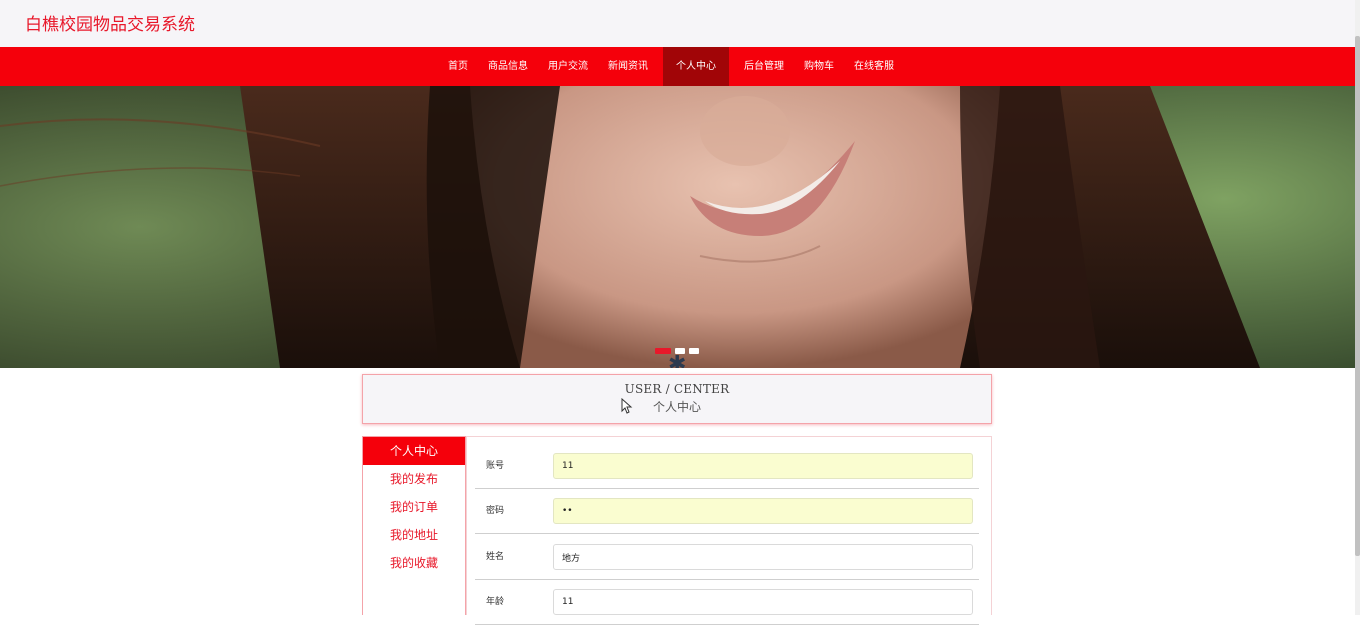 The width and height of the screenshot is (1360, 625). What do you see at coordinates (508, 66) in the screenshot?
I see `nav-item-products: 商品信息` at bounding box center [508, 66].